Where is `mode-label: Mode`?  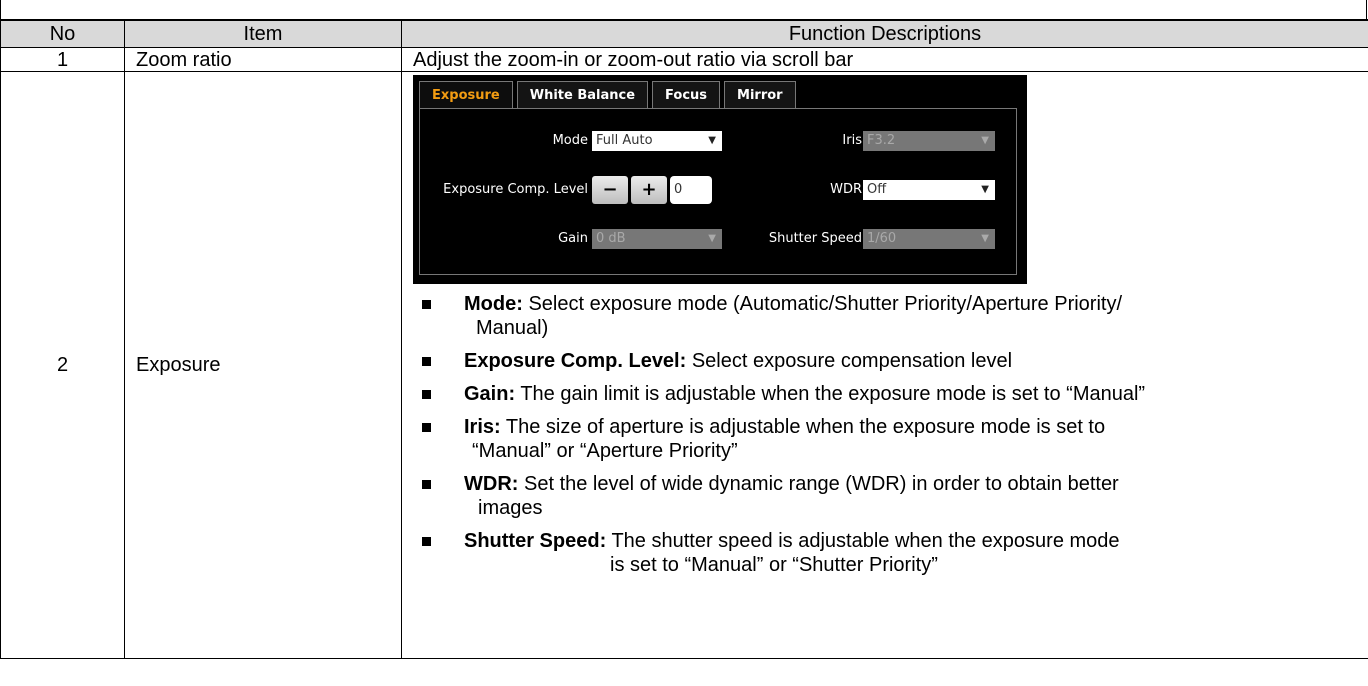 mode-label: Mode is located at coordinates (570, 140).